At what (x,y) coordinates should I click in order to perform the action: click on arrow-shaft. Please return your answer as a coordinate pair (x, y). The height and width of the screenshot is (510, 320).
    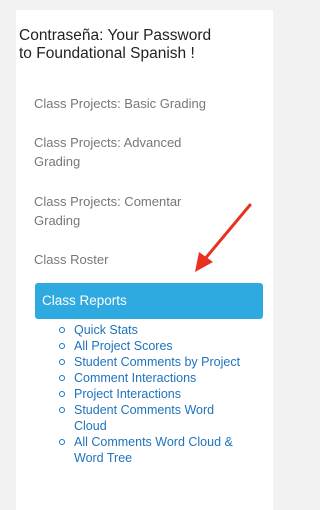
    Looking at the image, I should click on (227, 232).